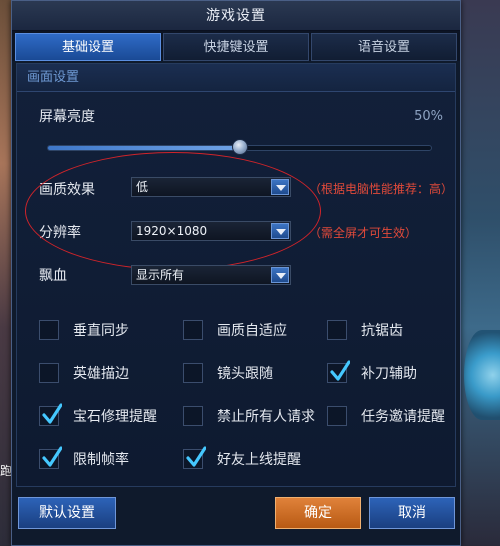 The image size is (500, 546). What do you see at coordinates (245, 374) in the screenshot?
I see `checkbox-label: 镜头跟随` at bounding box center [245, 374].